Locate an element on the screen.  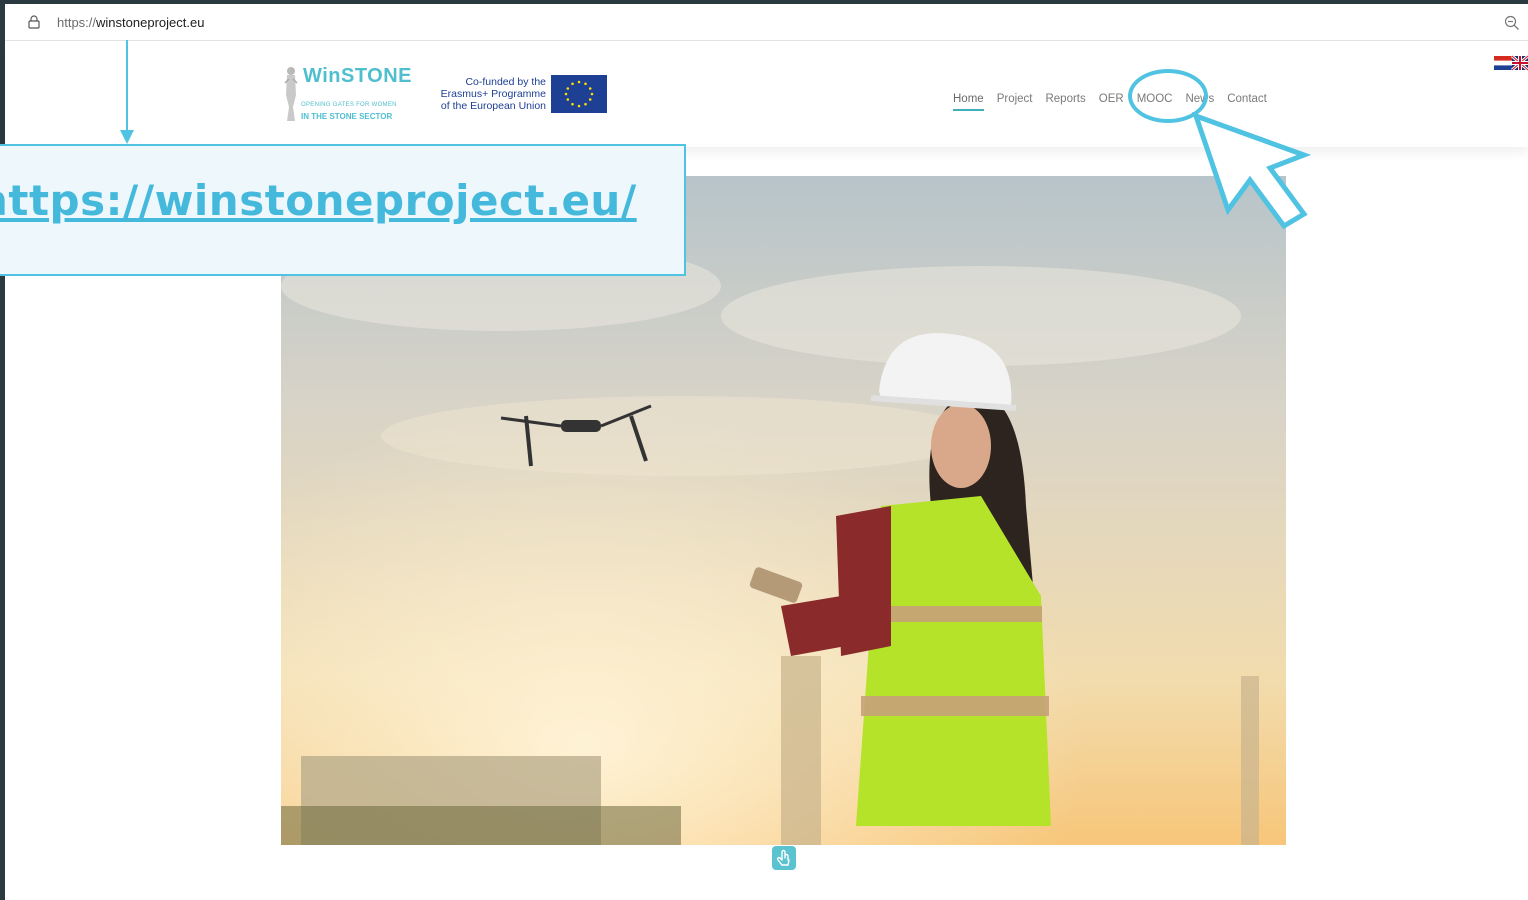
url-callout-box: https://winstoneproject.eu/ is located at coordinates (343, 210).